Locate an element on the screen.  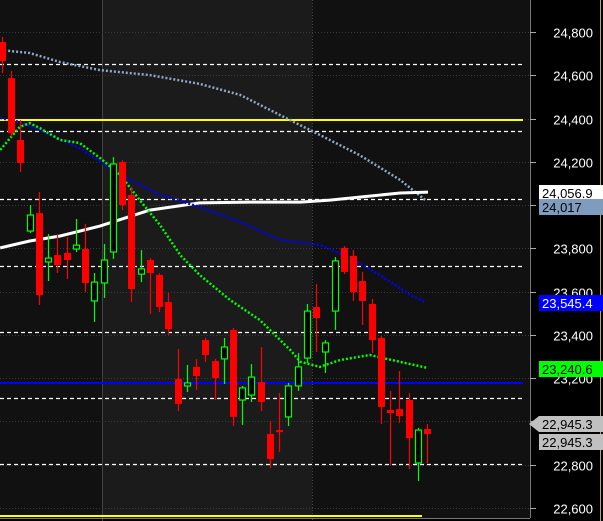
price-label: 23,545.4 is located at coordinates (571, 303).